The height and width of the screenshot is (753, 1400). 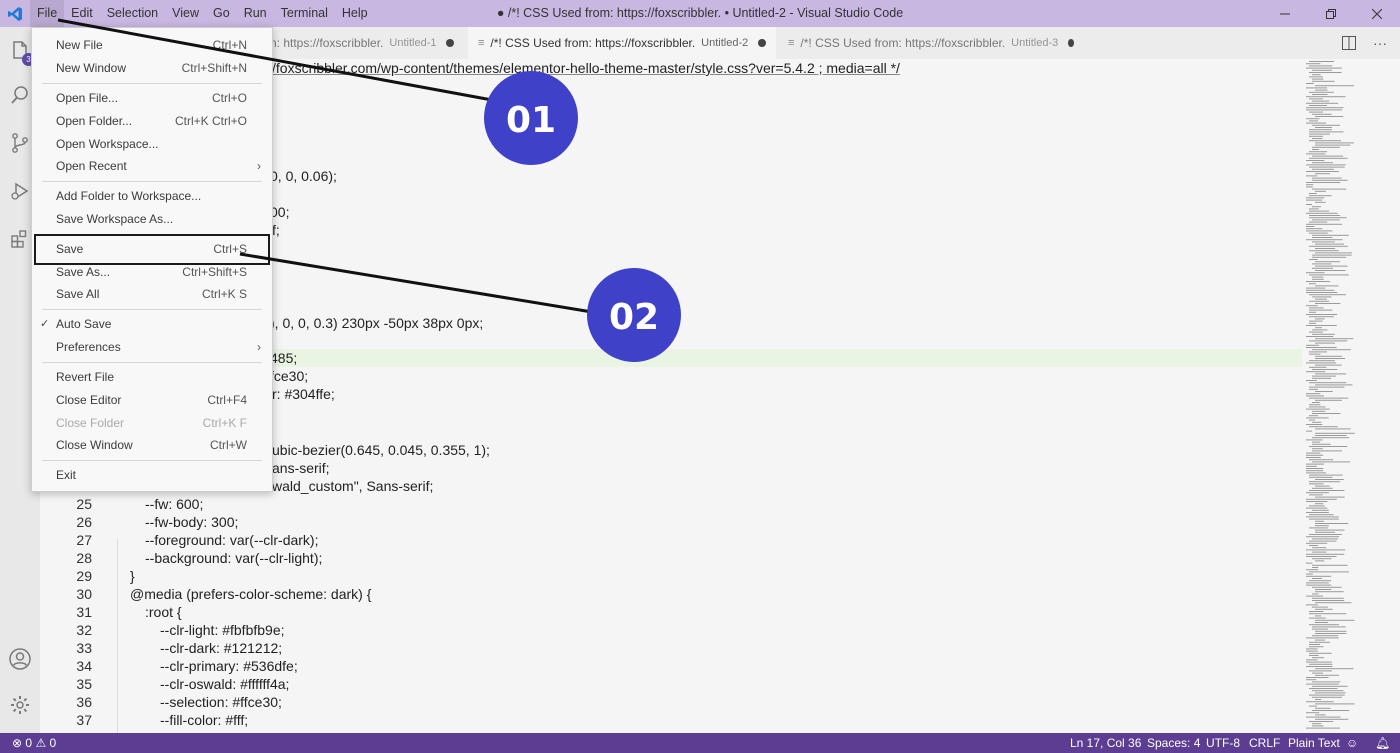 I want to click on more-actions-icon: ···, so click(x=1380, y=43).